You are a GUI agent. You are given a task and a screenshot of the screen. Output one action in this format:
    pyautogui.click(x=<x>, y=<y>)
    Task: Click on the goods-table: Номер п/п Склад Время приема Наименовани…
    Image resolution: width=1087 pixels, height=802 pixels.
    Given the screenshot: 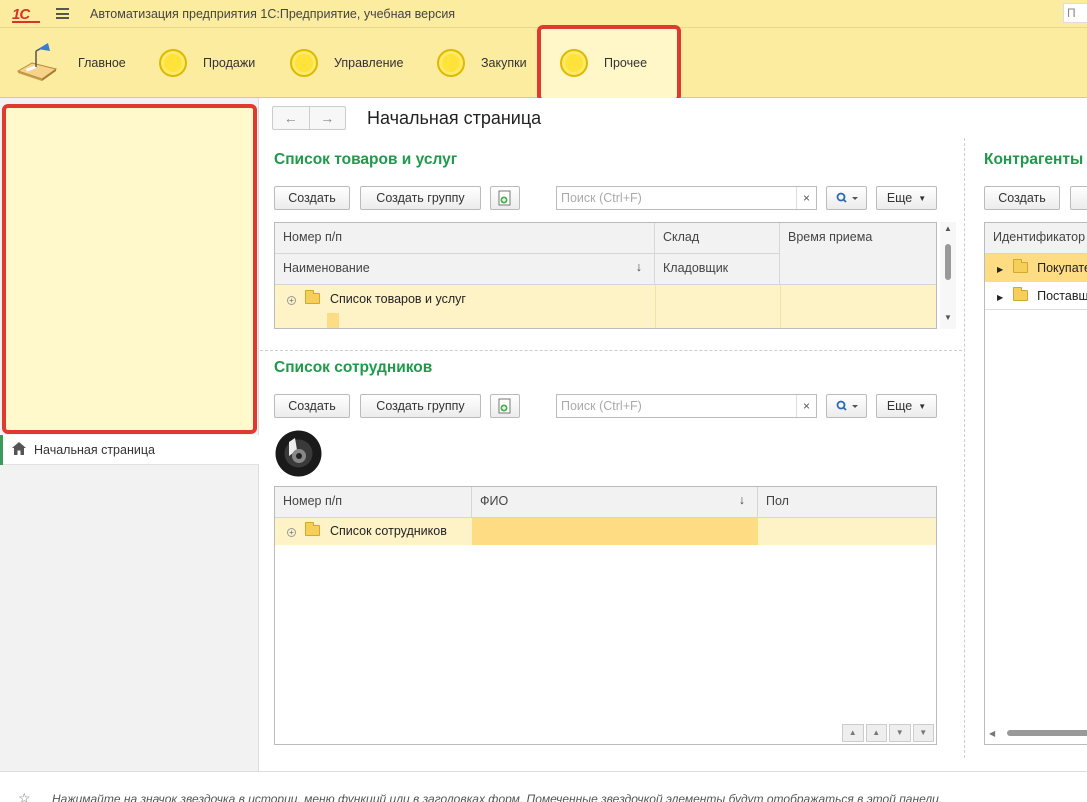 What is the action you would take?
    pyautogui.click(x=605, y=275)
    